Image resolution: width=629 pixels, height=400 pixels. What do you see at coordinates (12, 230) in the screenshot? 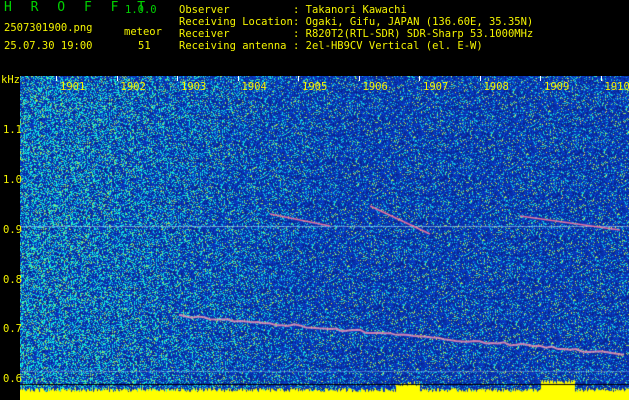
I see `y-tick-label: 0.9` at bounding box center [12, 230].